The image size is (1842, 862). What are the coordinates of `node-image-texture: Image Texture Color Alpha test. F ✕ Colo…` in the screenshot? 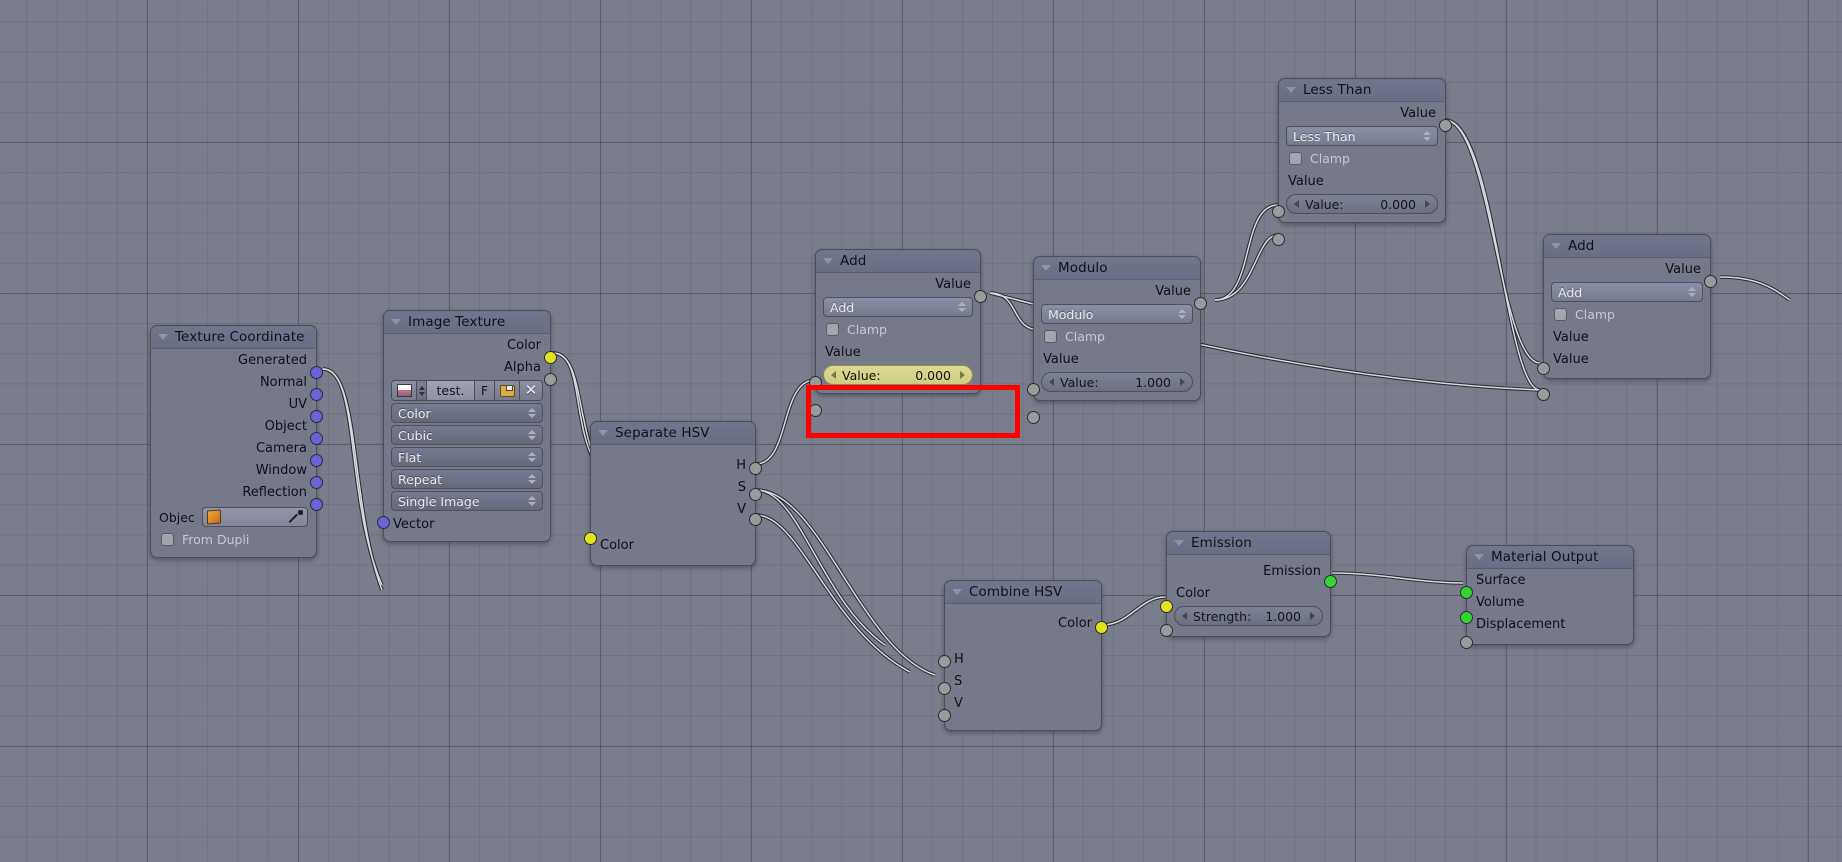 It's located at (467, 426).